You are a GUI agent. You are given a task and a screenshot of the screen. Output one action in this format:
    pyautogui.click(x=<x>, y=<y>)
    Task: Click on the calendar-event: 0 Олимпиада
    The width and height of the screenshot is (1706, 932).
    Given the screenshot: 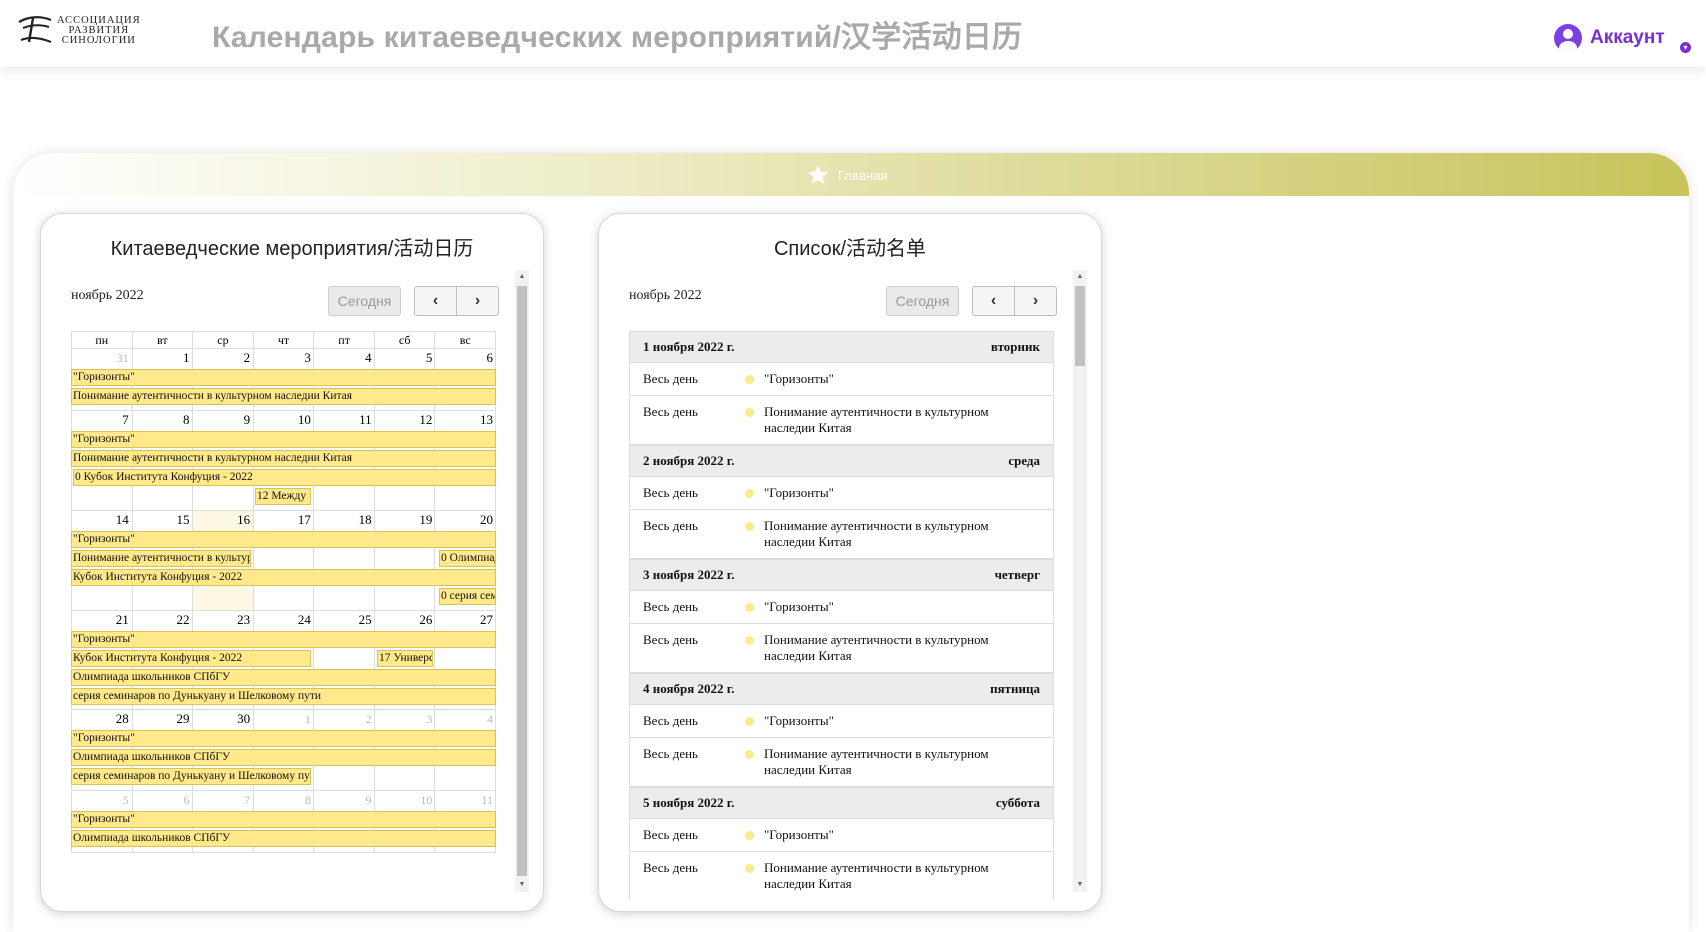 What is the action you would take?
    pyautogui.click(x=467, y=558)
    